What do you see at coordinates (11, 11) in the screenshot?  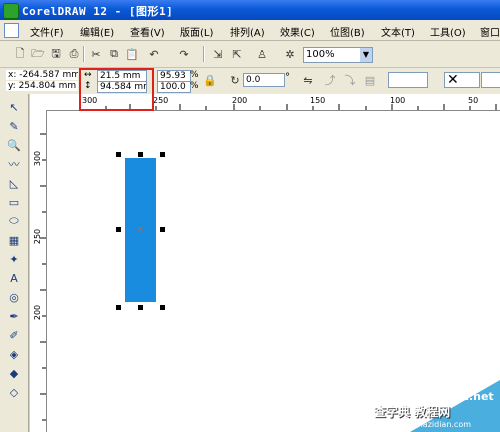 I see `coreldraw-app-icon` at bounding box center [11, 11].